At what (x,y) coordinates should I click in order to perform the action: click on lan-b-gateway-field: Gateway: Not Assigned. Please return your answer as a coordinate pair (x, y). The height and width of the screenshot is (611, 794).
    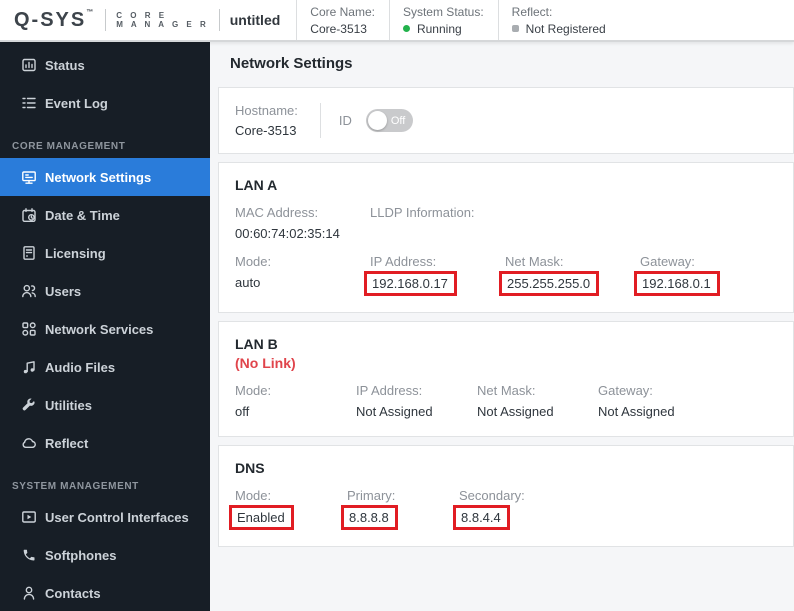
    Looking at the image, I should click on (658, 401).